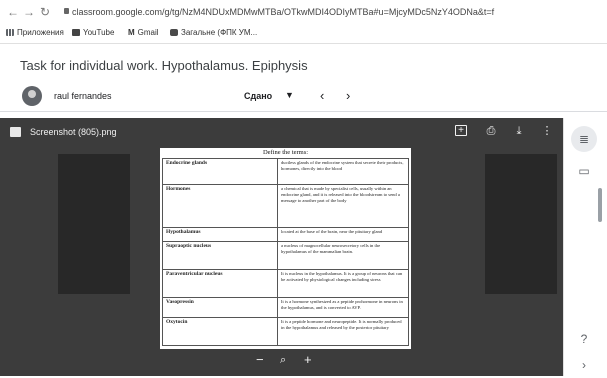  I want to click on viewer-toolbar: Screenshot (805).png + ⎙ ⤓ ⋮, so click(281, 132).